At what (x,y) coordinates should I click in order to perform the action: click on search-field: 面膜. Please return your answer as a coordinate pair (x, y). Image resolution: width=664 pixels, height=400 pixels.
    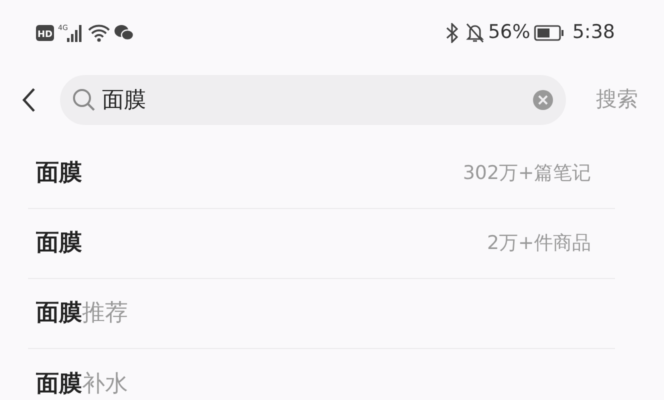
    Looking at the image, I should click on (313, 100).